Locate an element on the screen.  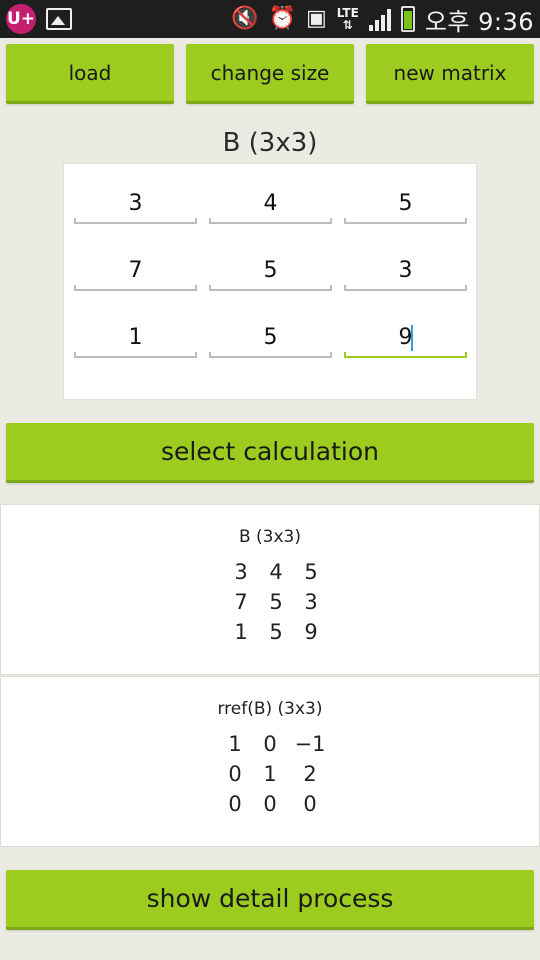
change-size-button: change size is located at coordinates (270, 74).